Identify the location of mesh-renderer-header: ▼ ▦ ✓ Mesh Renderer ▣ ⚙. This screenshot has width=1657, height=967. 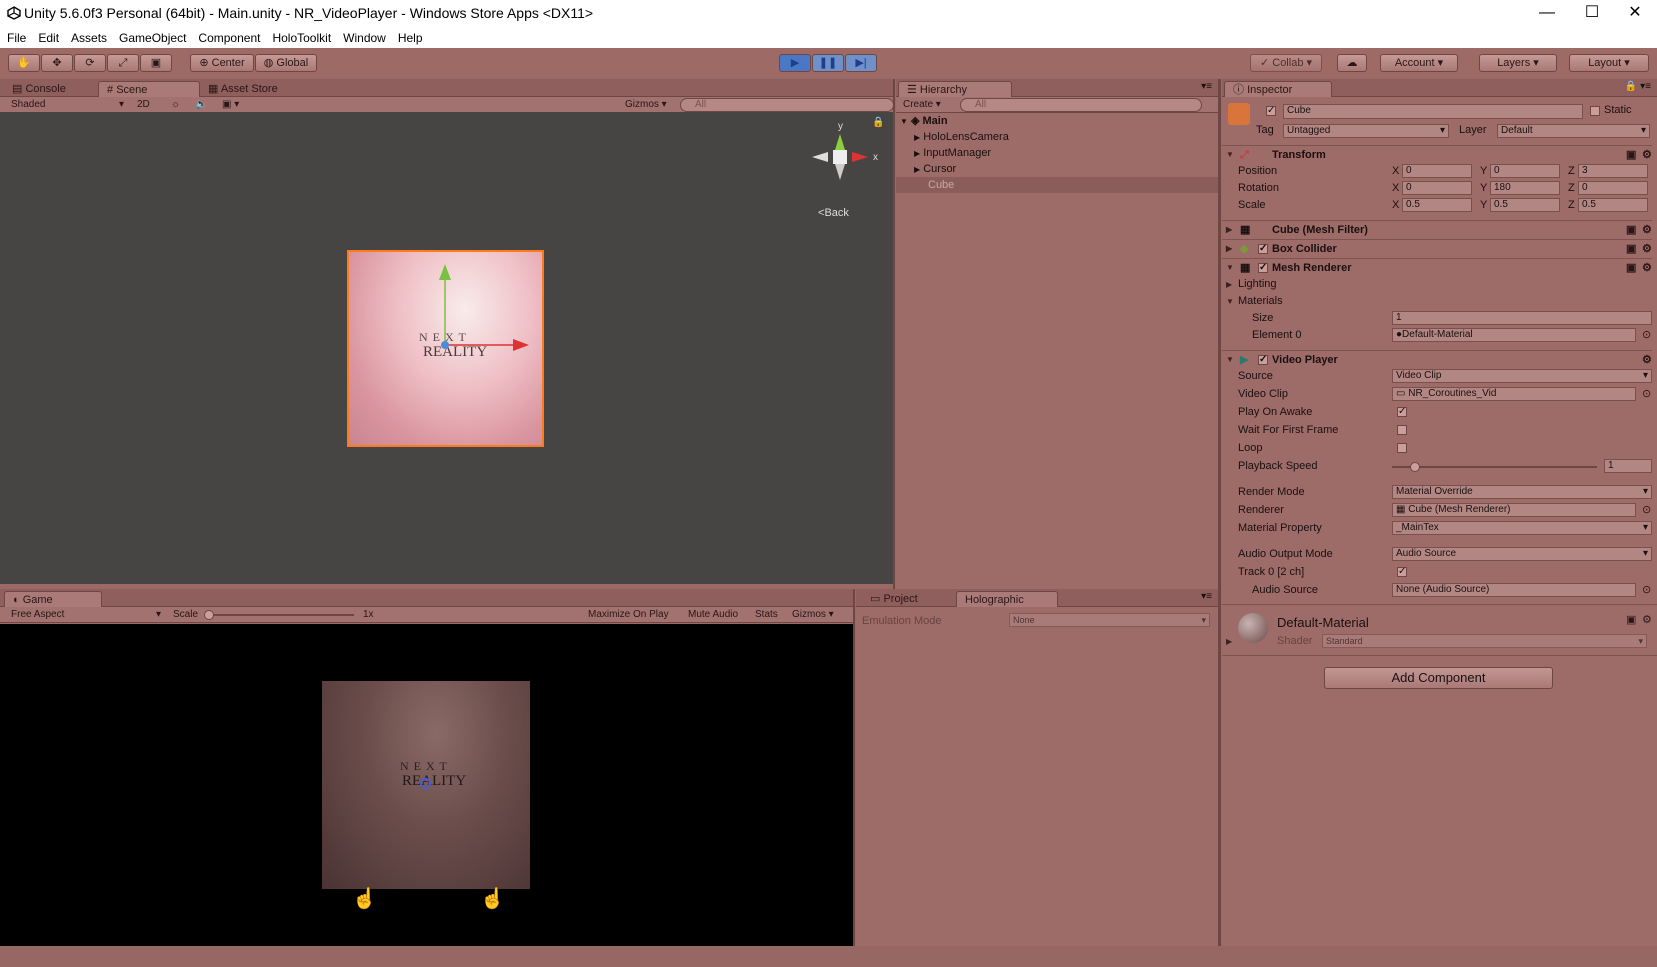
(1437, 267).